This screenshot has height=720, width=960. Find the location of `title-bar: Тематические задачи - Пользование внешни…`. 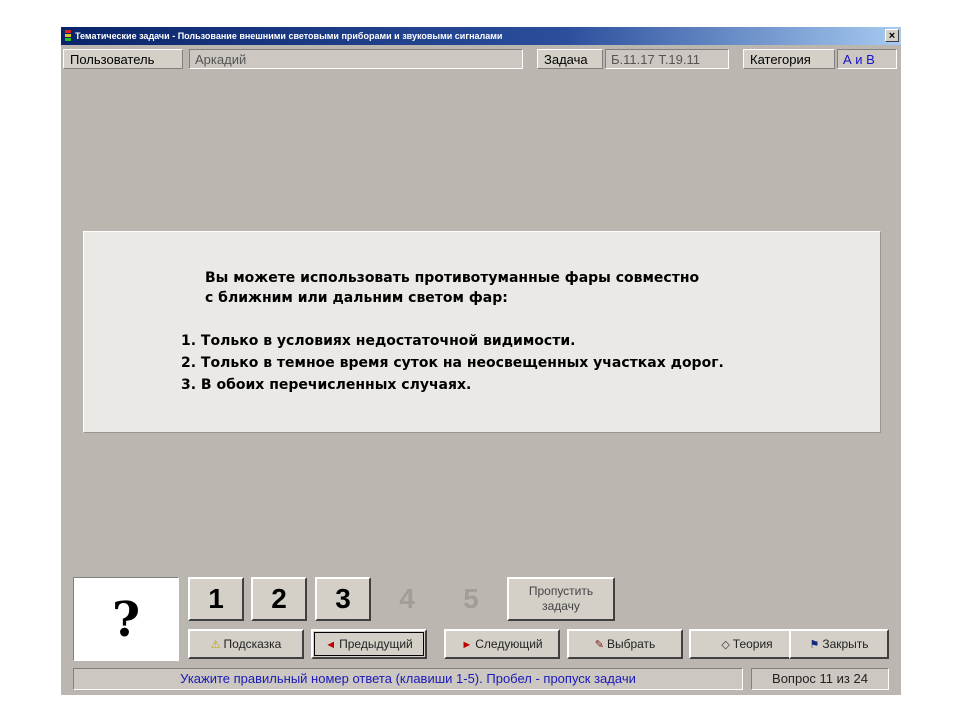

title-bar: Тематические задачи - Пользование внешни… is located at coordinates (481, 36).